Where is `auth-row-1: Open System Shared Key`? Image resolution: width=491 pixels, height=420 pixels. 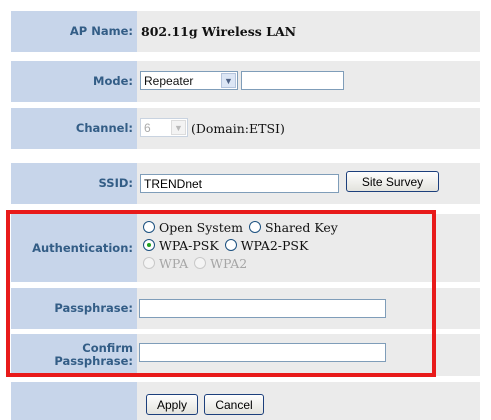
auth-row-1: Open System Shared Key is located at coordinates (243, 227).